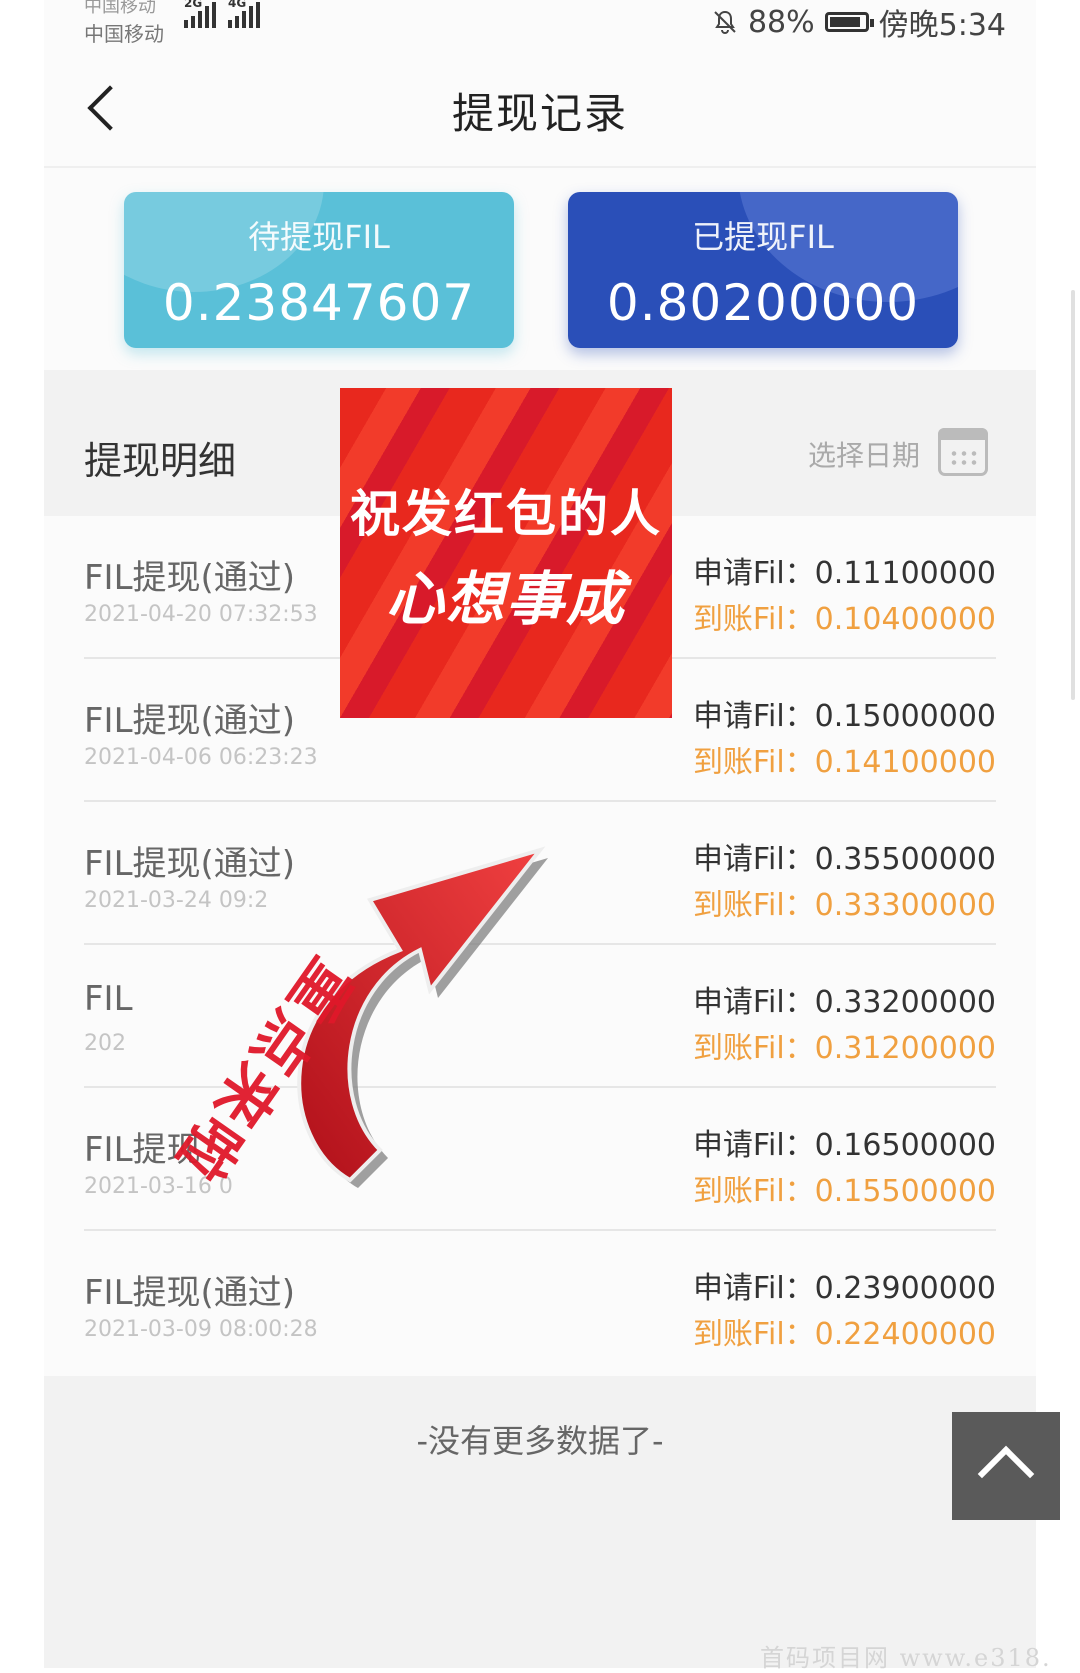 This screenshot has height=1673, width=1080. I want to click on record-date: 2021-03-09 08:00:28, so click(201, 1329).